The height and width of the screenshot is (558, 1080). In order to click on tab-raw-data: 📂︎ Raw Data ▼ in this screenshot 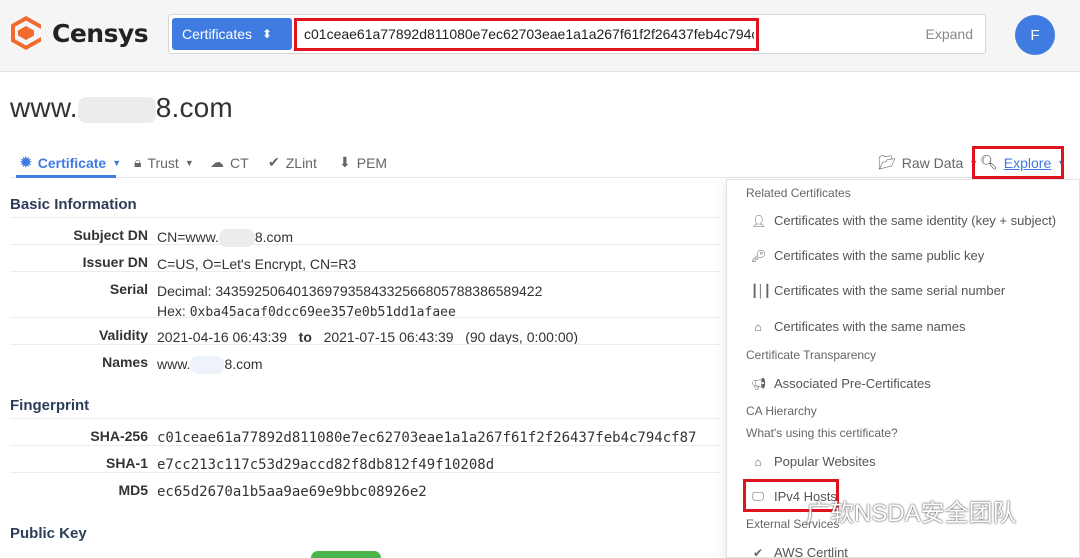, I will do `click(928, 162)`.